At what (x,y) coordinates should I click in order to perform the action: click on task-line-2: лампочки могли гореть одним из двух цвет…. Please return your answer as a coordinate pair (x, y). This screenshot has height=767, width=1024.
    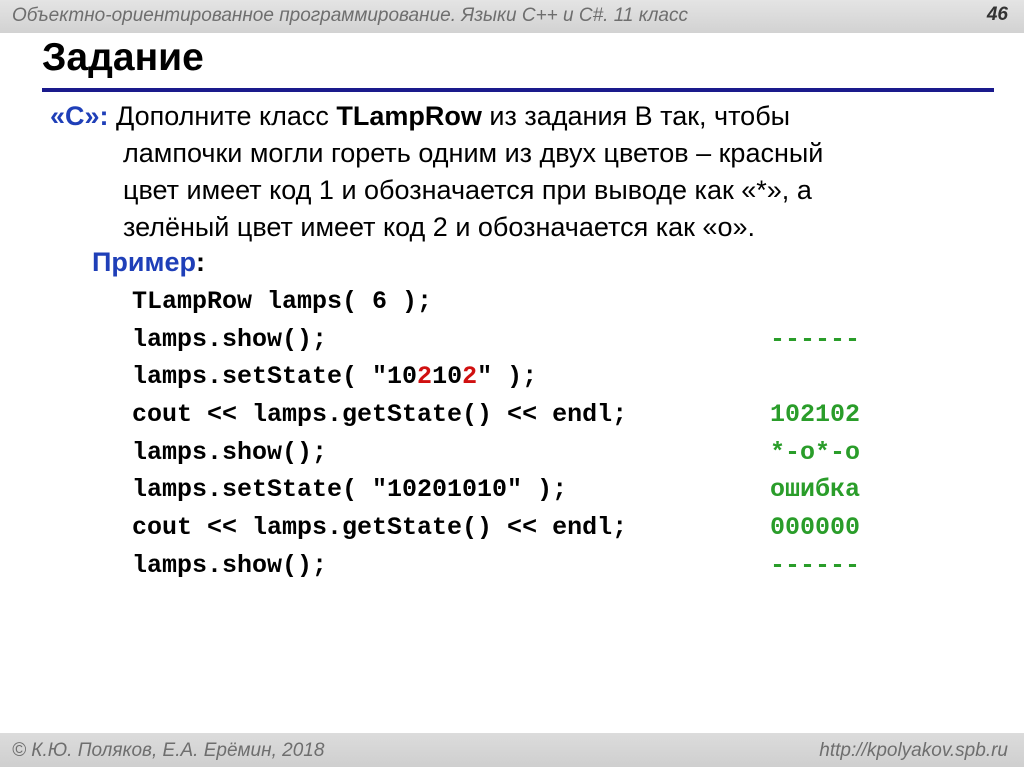
    Looking at the image, I should click on (473, 153).